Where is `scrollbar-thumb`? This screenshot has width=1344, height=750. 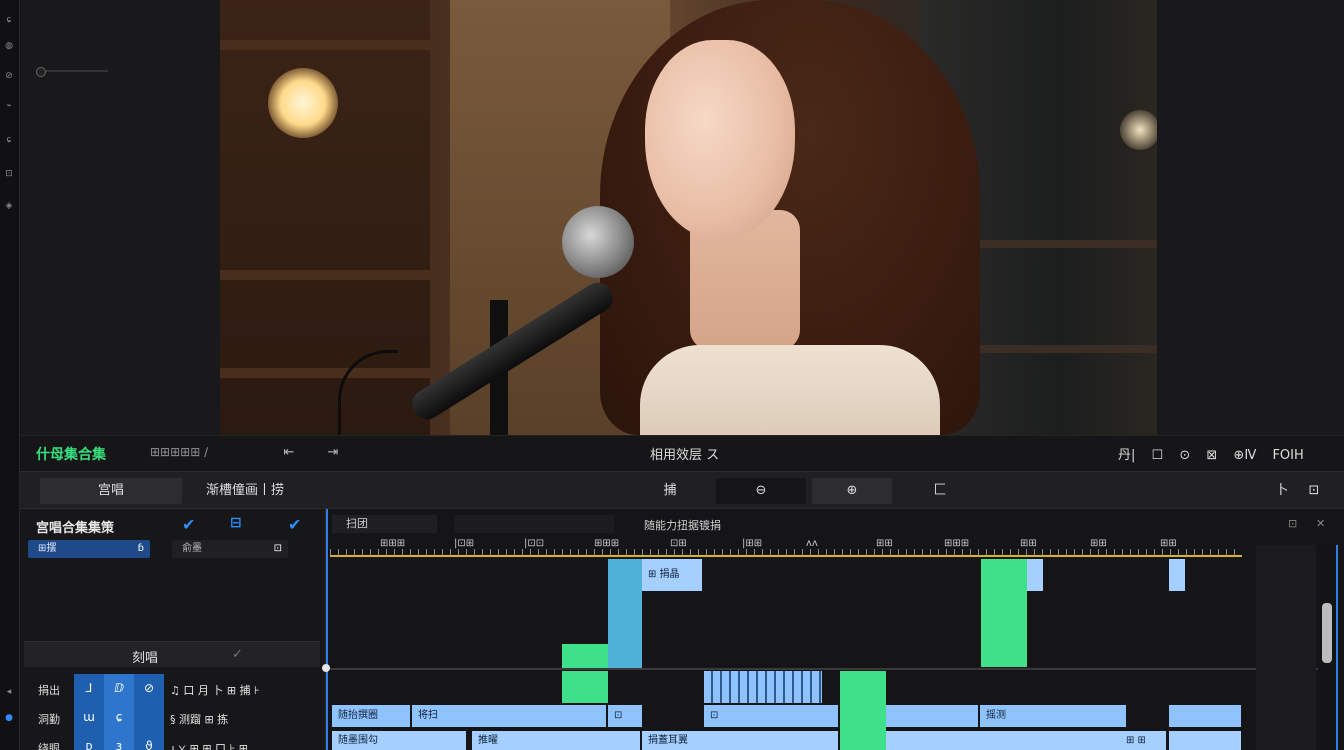 scrollbar-thumb is located at coordinates (1327, 633).